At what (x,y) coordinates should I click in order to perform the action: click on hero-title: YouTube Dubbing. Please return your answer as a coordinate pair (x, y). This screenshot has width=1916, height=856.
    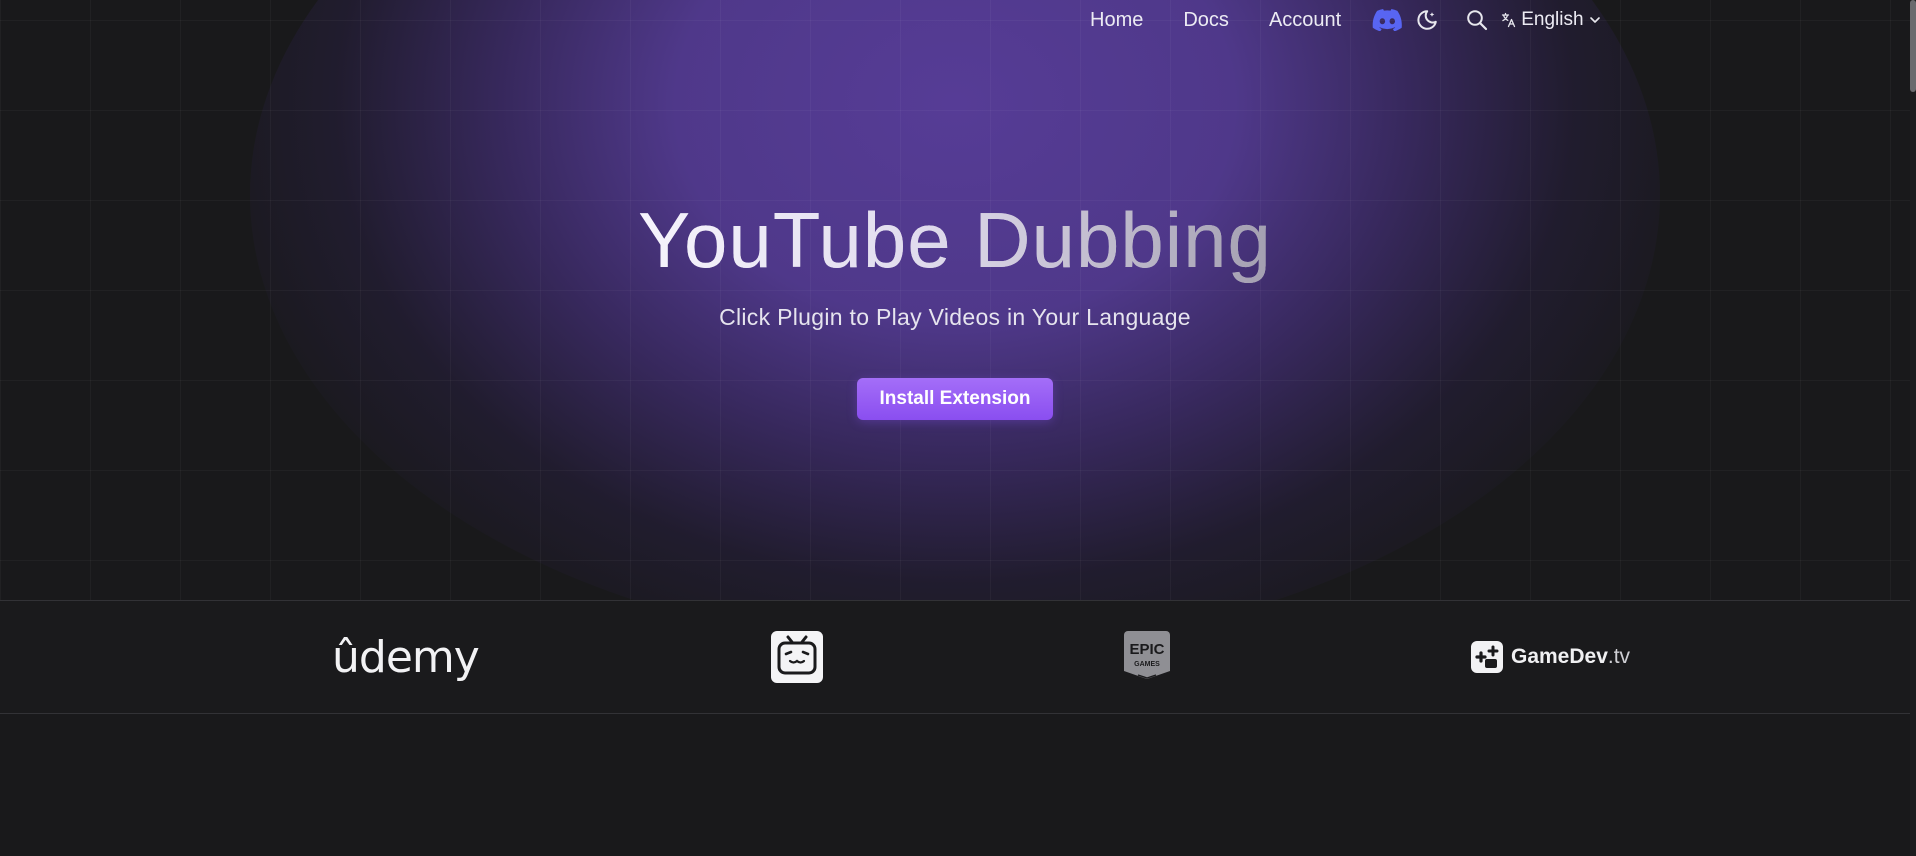
    Looking at the image, I should click on (955, 240).